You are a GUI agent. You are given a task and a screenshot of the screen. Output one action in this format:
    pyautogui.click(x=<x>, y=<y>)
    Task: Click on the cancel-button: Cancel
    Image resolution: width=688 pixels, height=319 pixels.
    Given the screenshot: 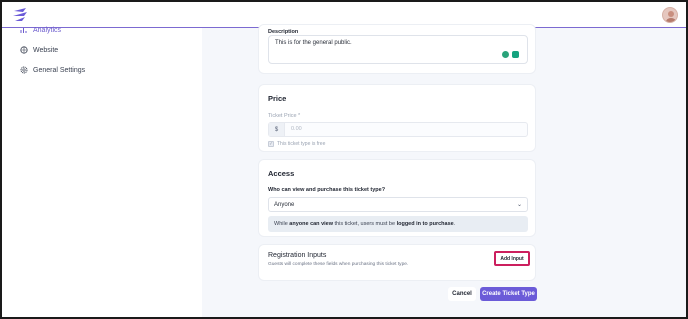 What is the action you would take?
    pyautogui.click(x=462, y=294)
    